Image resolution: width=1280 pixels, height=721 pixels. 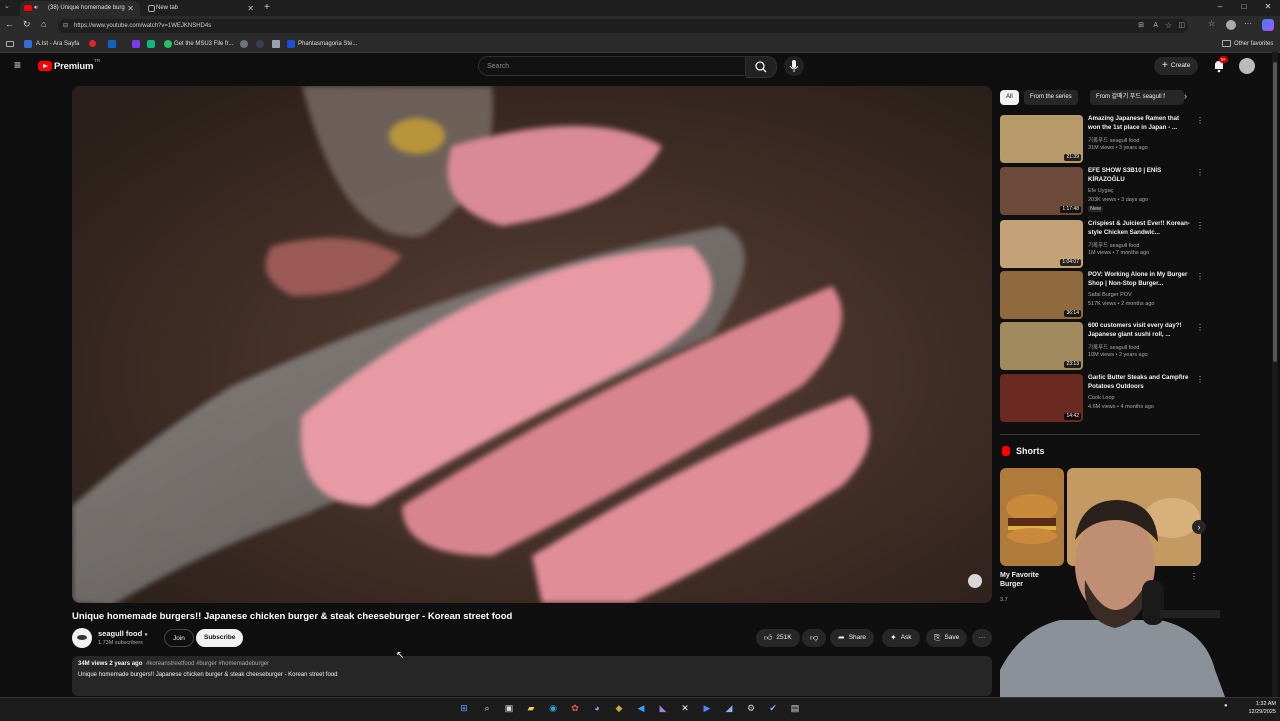 What do you see at coordinates (36, 8) in the screenshot?
I see `speaker-icon: 🔊︎` at bounding box center [36, 8].